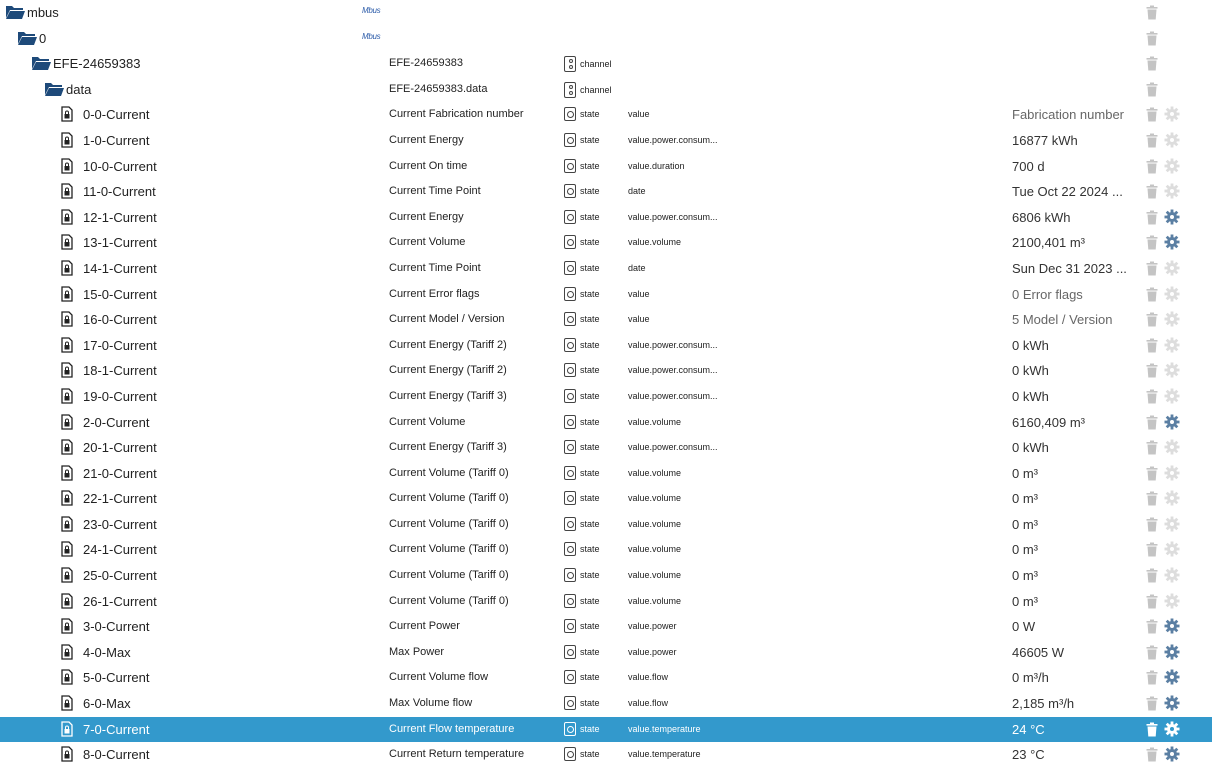 The width and height of the screenshot is (1212, 776). What do you see at coordinates (1030, 677) in the screenshot?
I see `state-value: 0 m³/h` at bounding box center [1030, 677].